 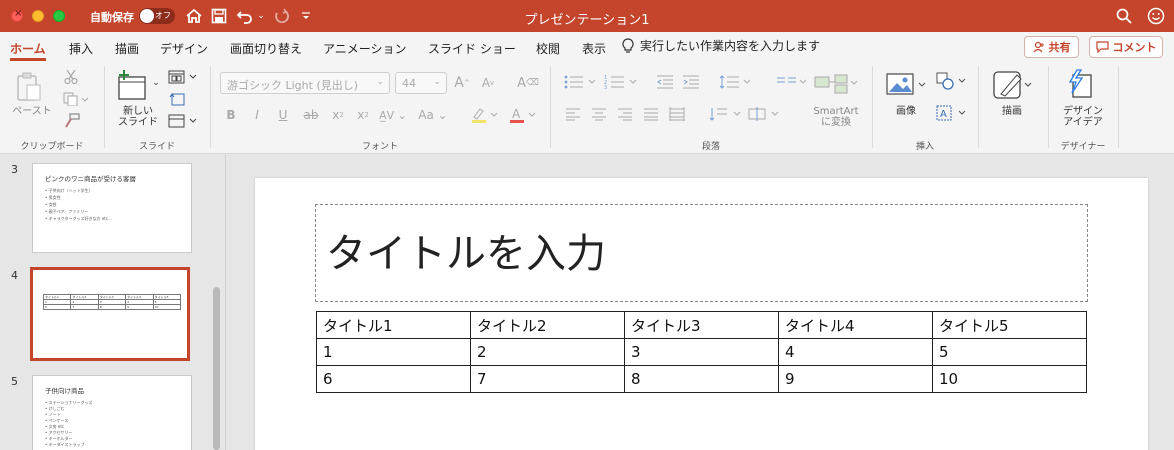 I want to click on underline-icon: U, so click(x=283, y=115).